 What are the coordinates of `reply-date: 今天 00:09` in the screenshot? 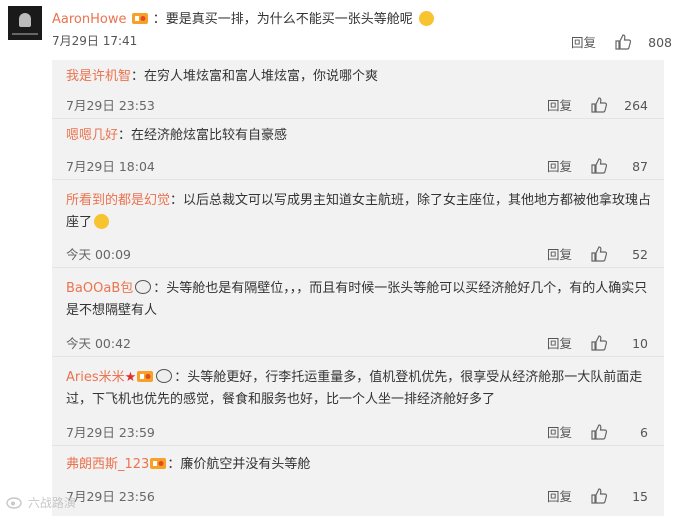 It's located at (98, 254).